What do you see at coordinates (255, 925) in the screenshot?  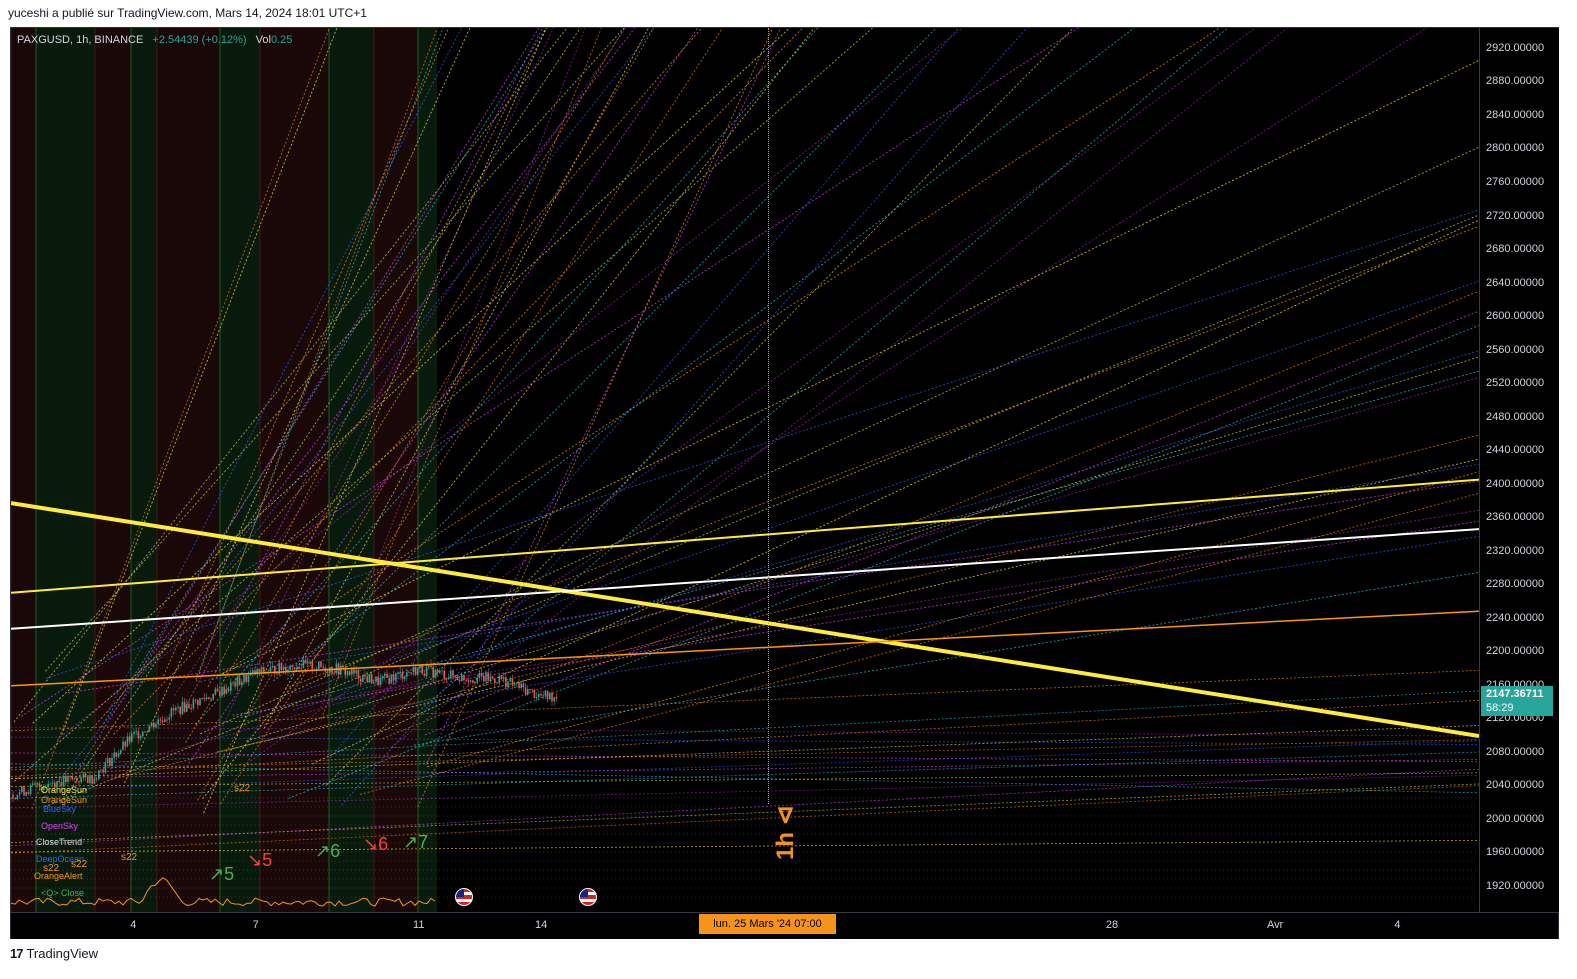 I see `time-tick: 7` at bounding box center [255, 925].